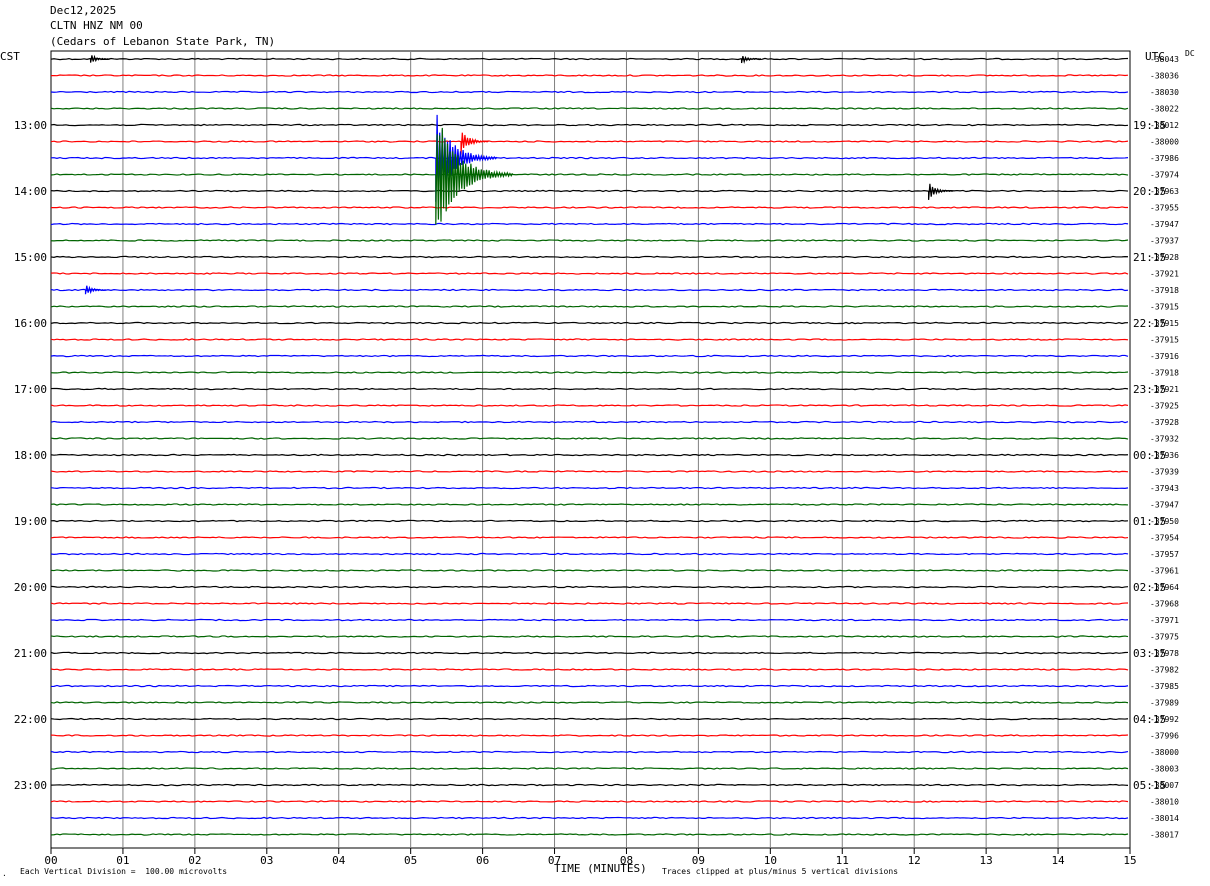 This screenshot has width=1210, height=886. I want to click on x-tick-label: 11, so click(842, 860).